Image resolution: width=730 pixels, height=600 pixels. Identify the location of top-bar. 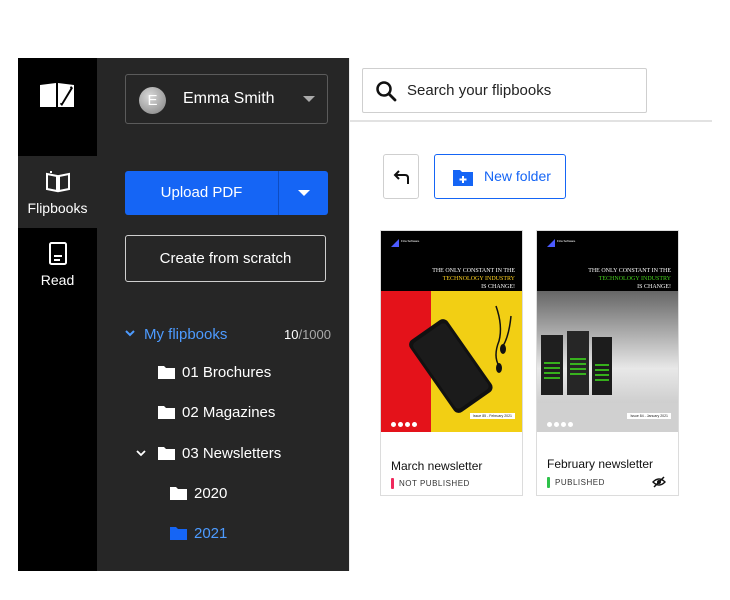
(531, 90).